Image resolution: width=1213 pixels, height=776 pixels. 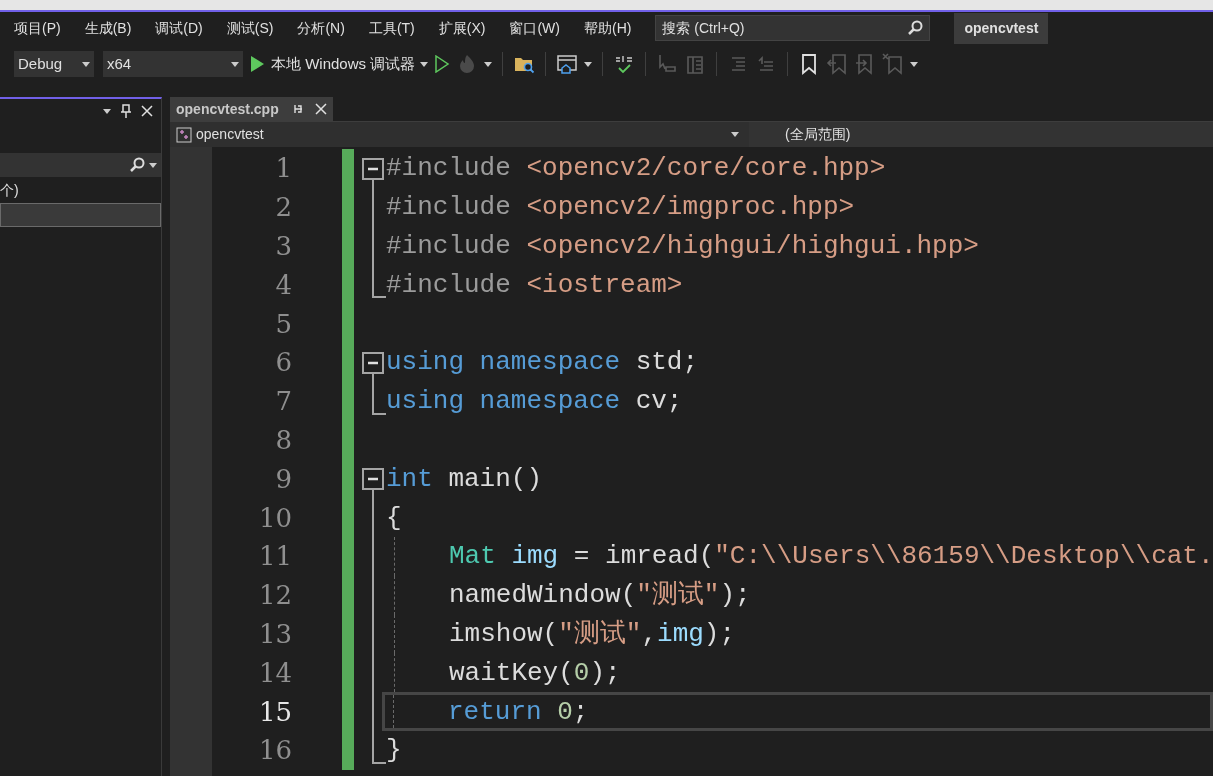 I want to click on menu-item: 帮助(H), so click(x=608, y=28).